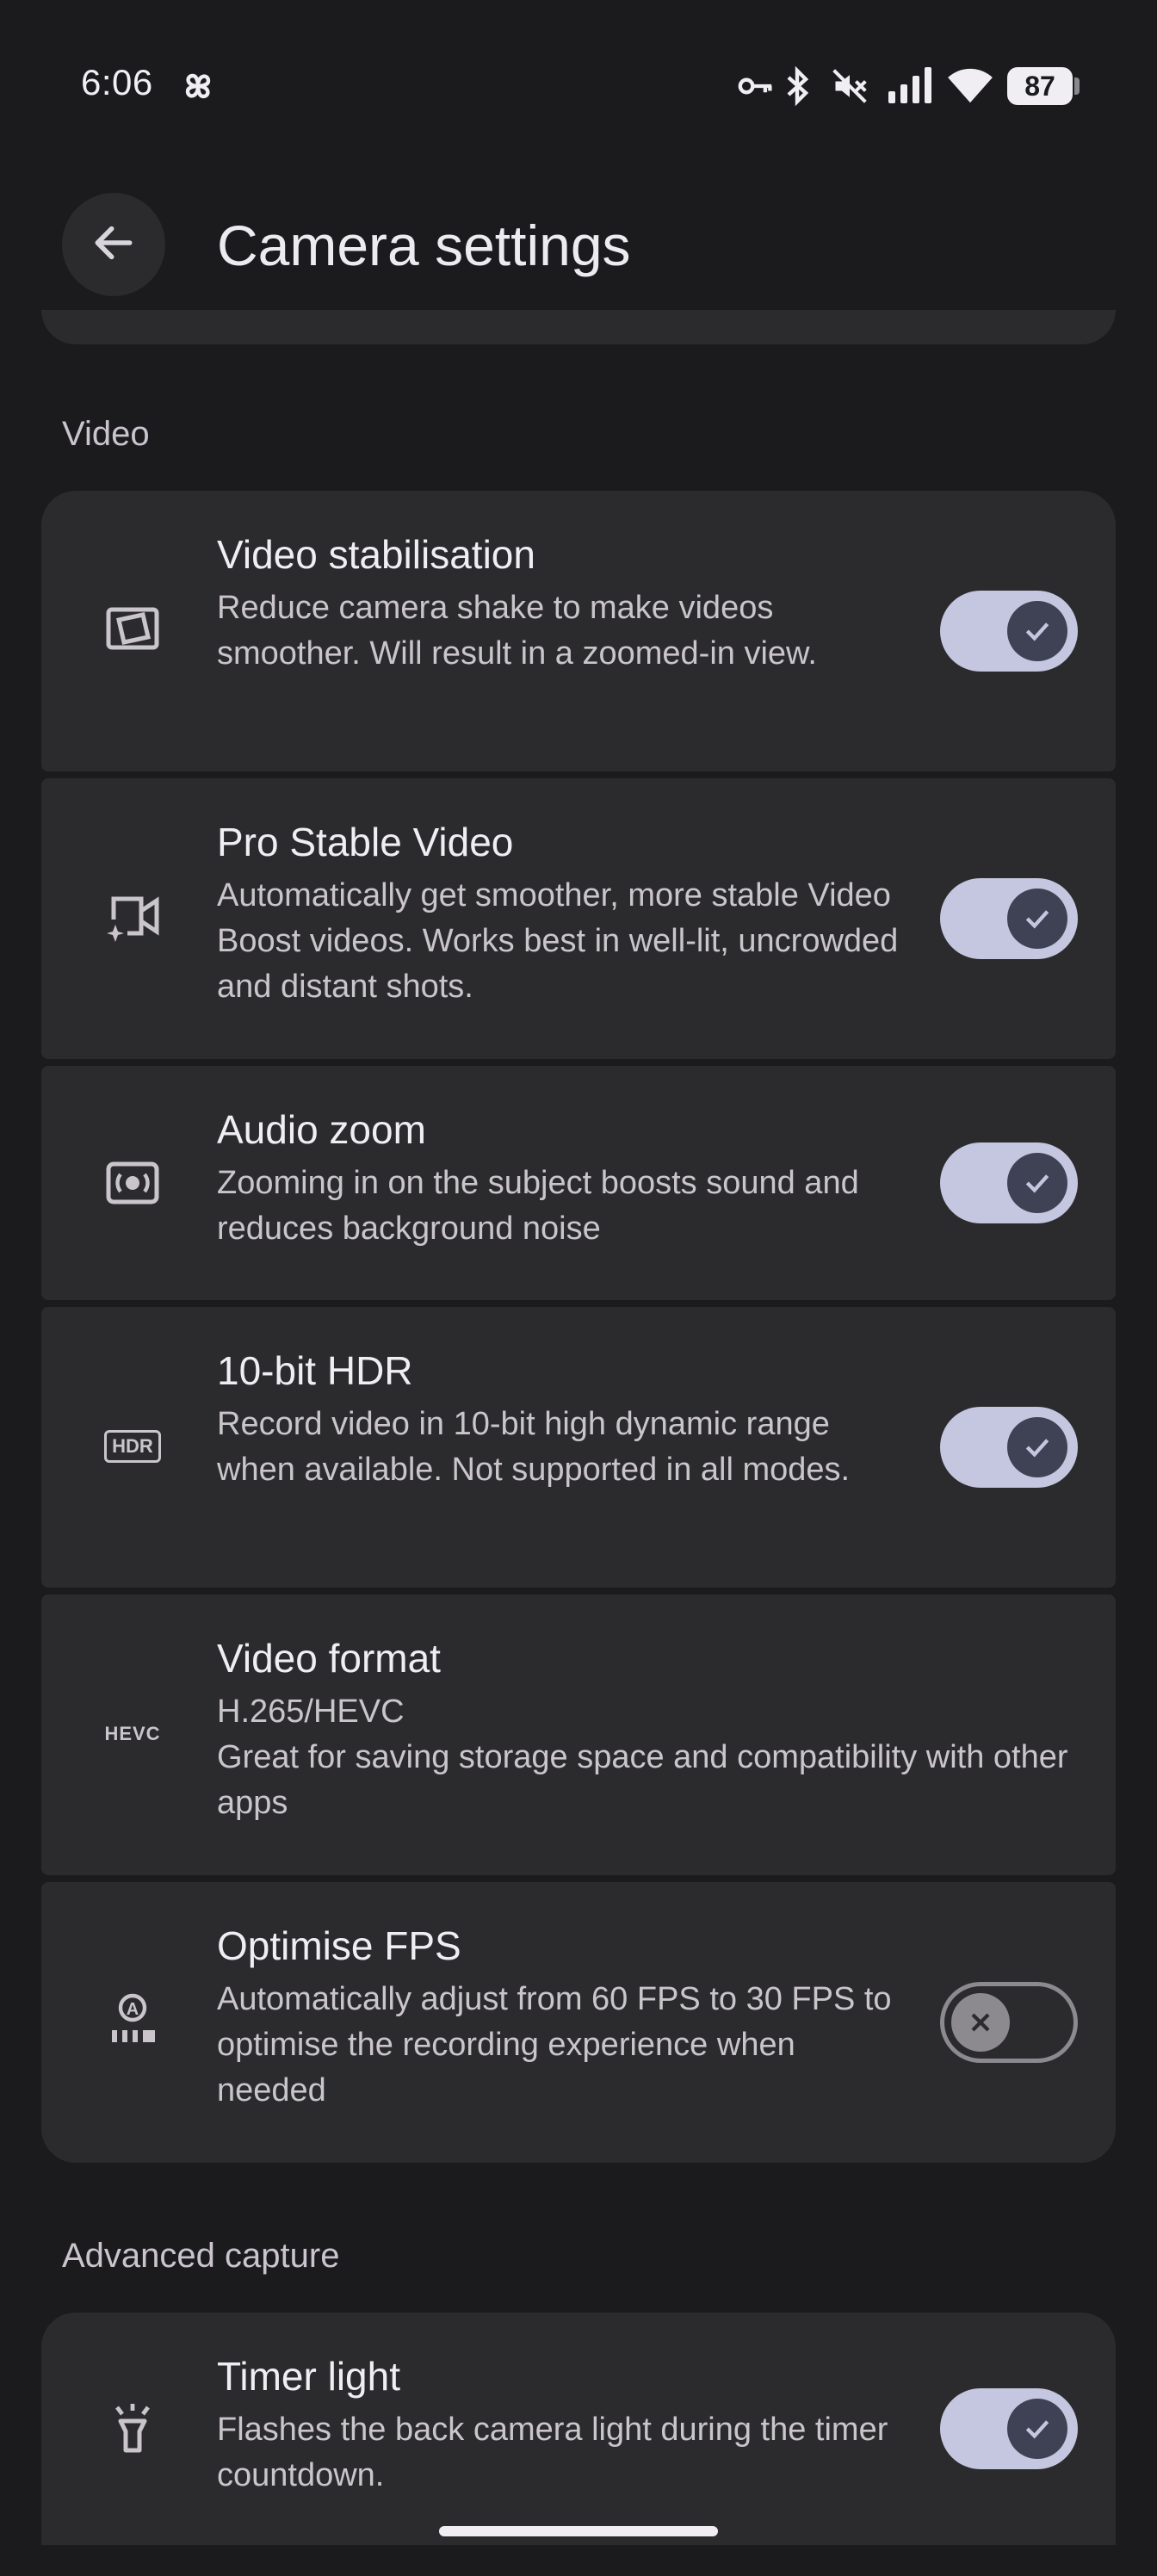 The height and width of the screenshot is (2576, 1157). Describe the element at coordinates (981, 2023) in the screenshot. I see `close-icon` at that location.